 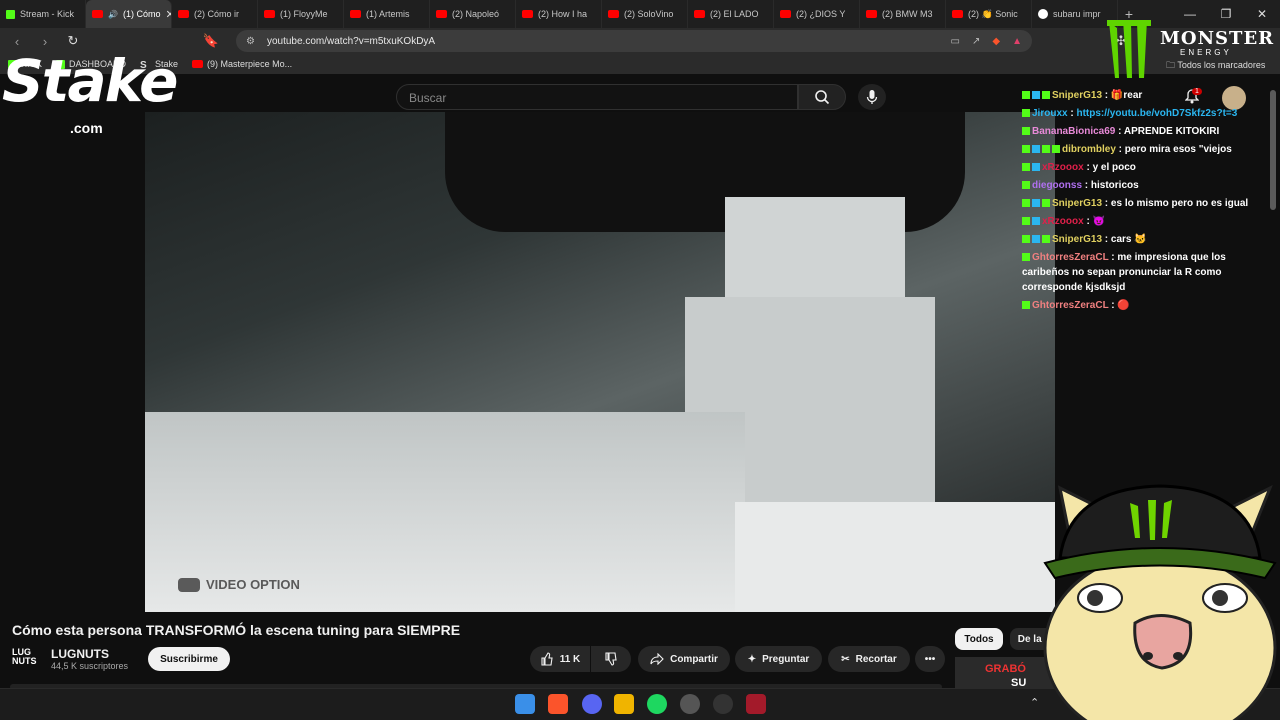 I want to click on search-button, so click(x=822, y=97).